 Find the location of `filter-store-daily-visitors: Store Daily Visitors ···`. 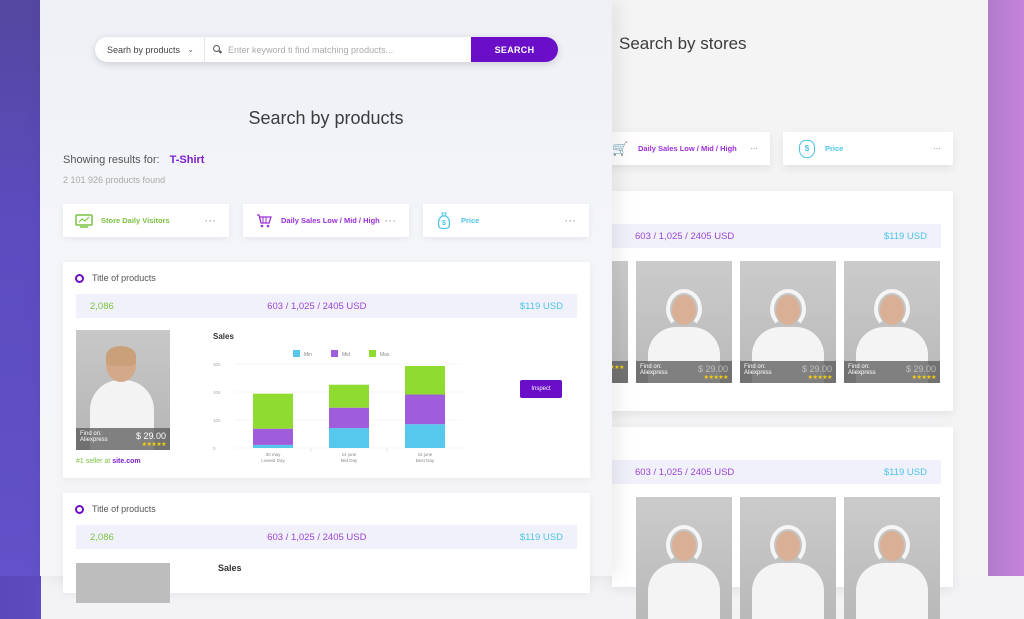

filter-store-daily-visitors: Store Daily Visitors ··· is located at coordinates (146, 220).